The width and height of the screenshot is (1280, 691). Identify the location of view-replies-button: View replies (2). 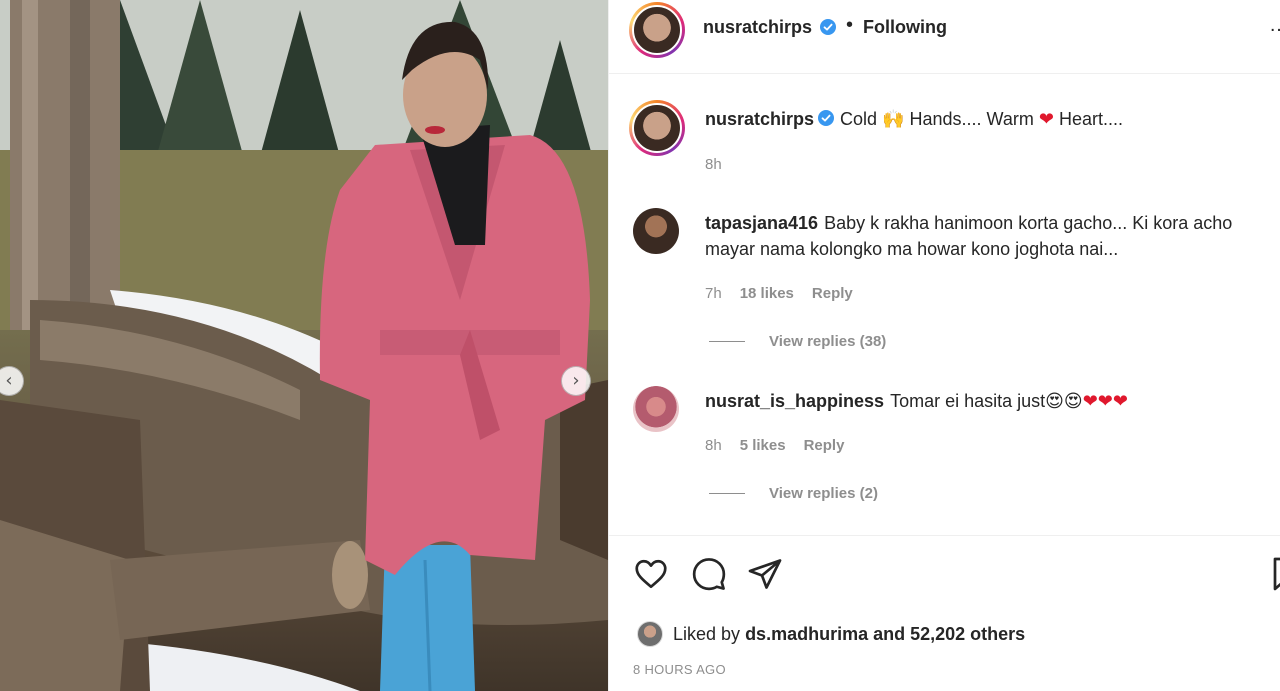
(793, 493).